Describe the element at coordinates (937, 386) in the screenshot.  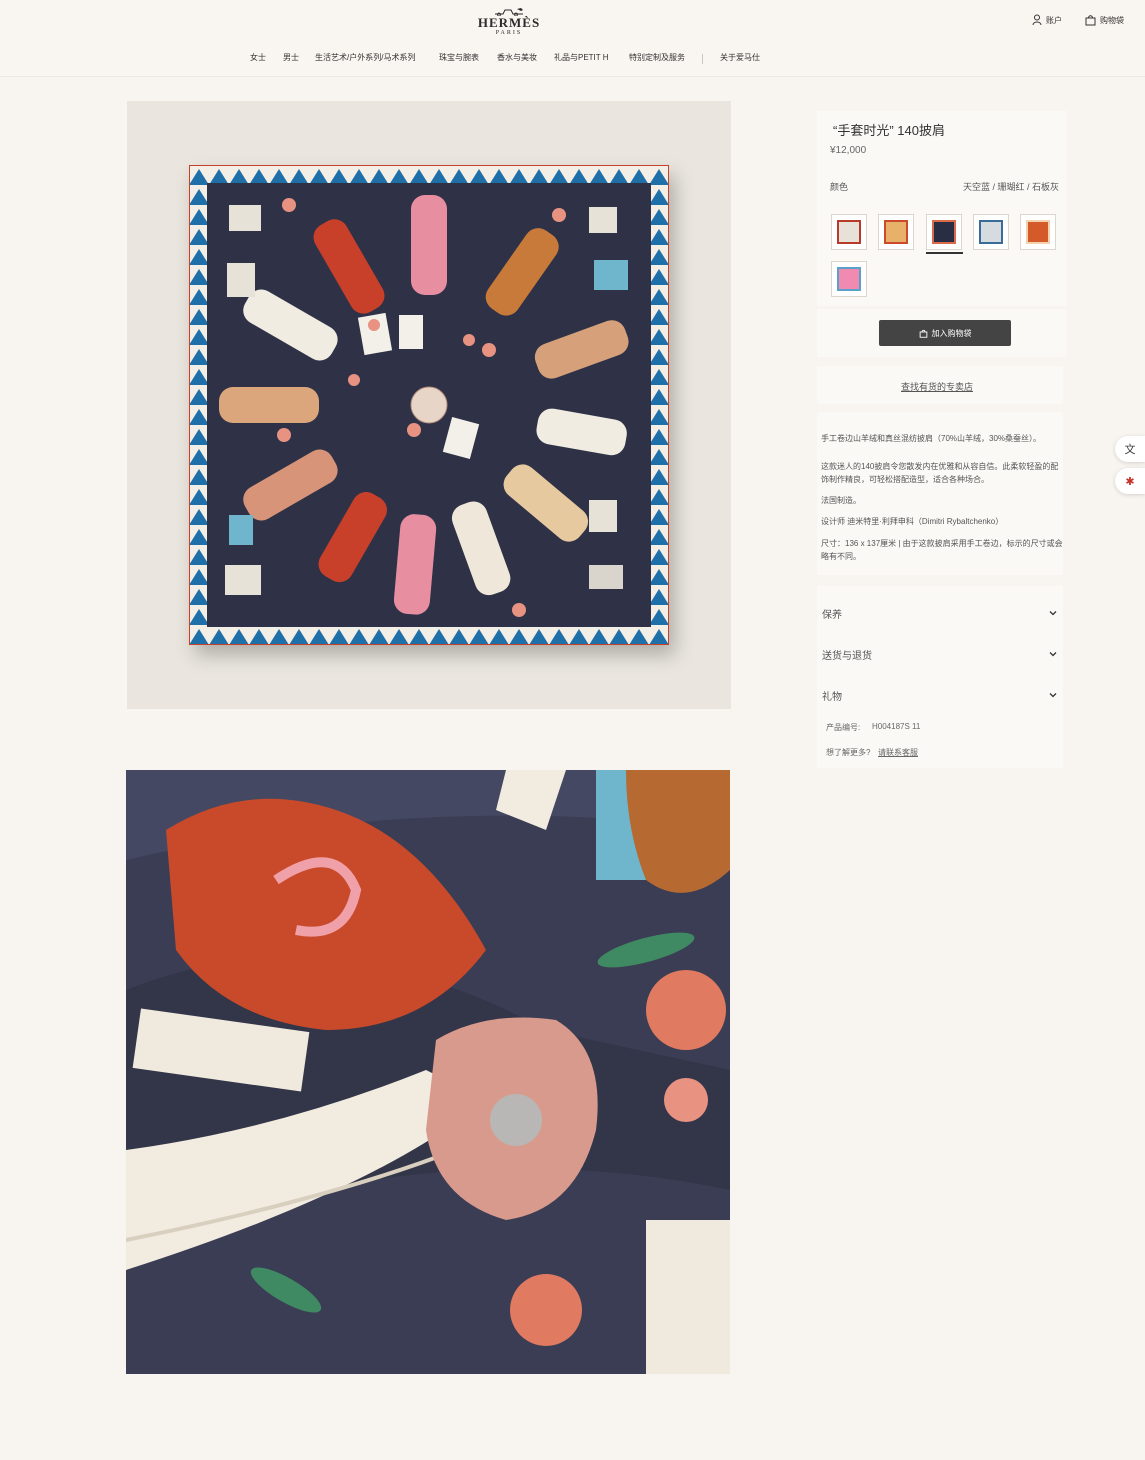
I see `find-store-link: 查找有货的专卖店` at that location.